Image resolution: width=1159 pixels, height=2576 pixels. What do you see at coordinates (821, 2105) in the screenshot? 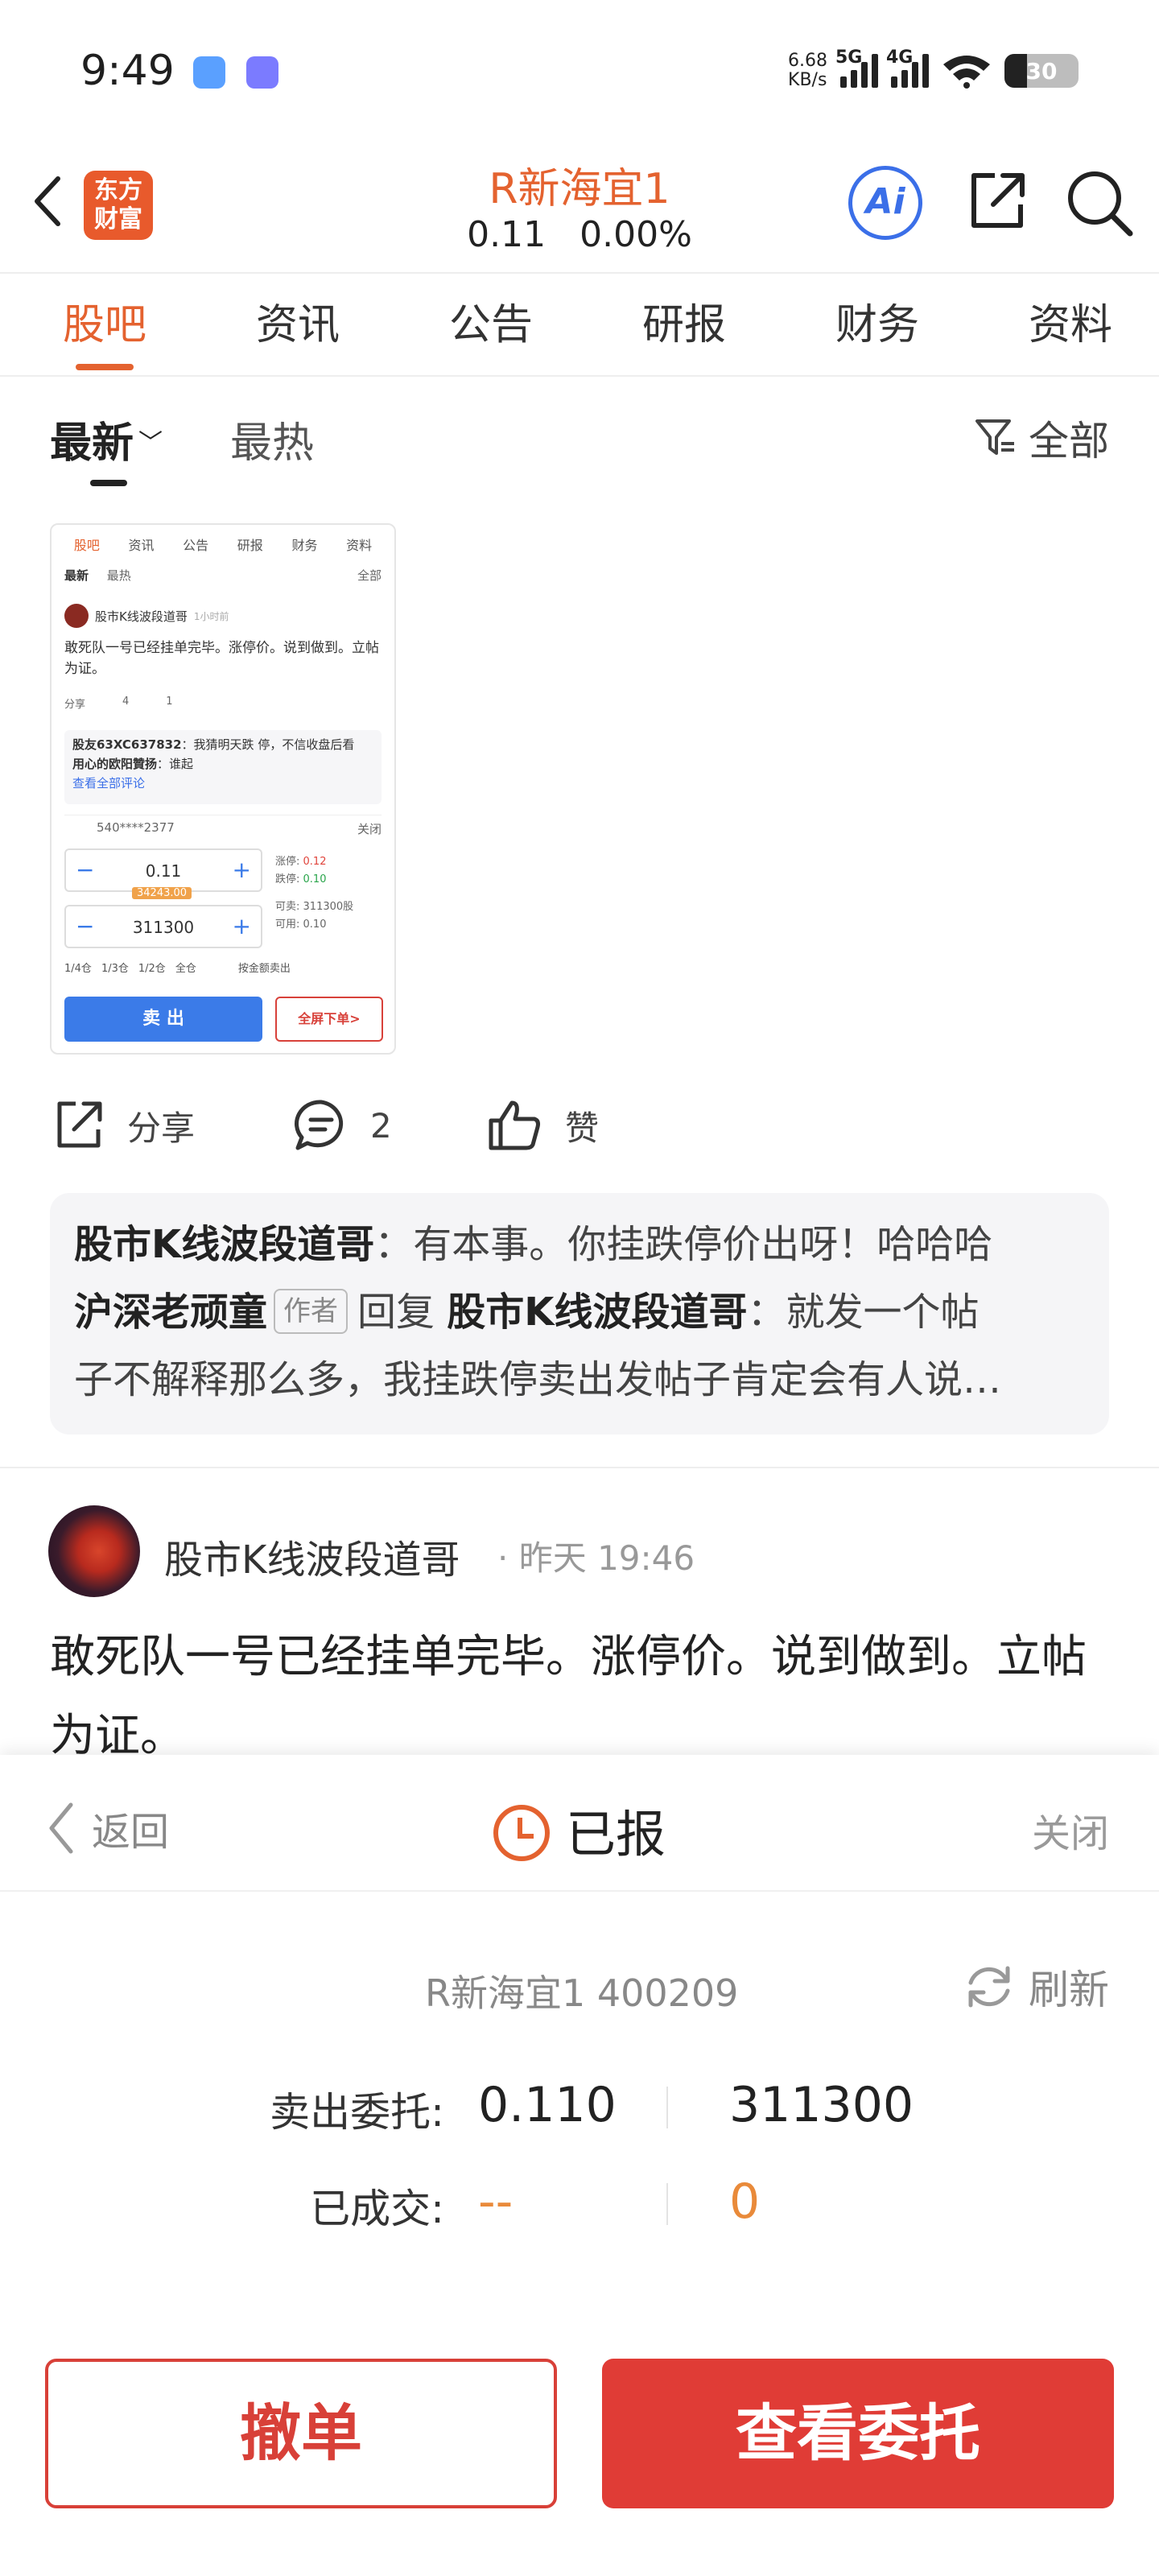
I see `entrust-quantity: 311300` at bounding box center [821, 2105].